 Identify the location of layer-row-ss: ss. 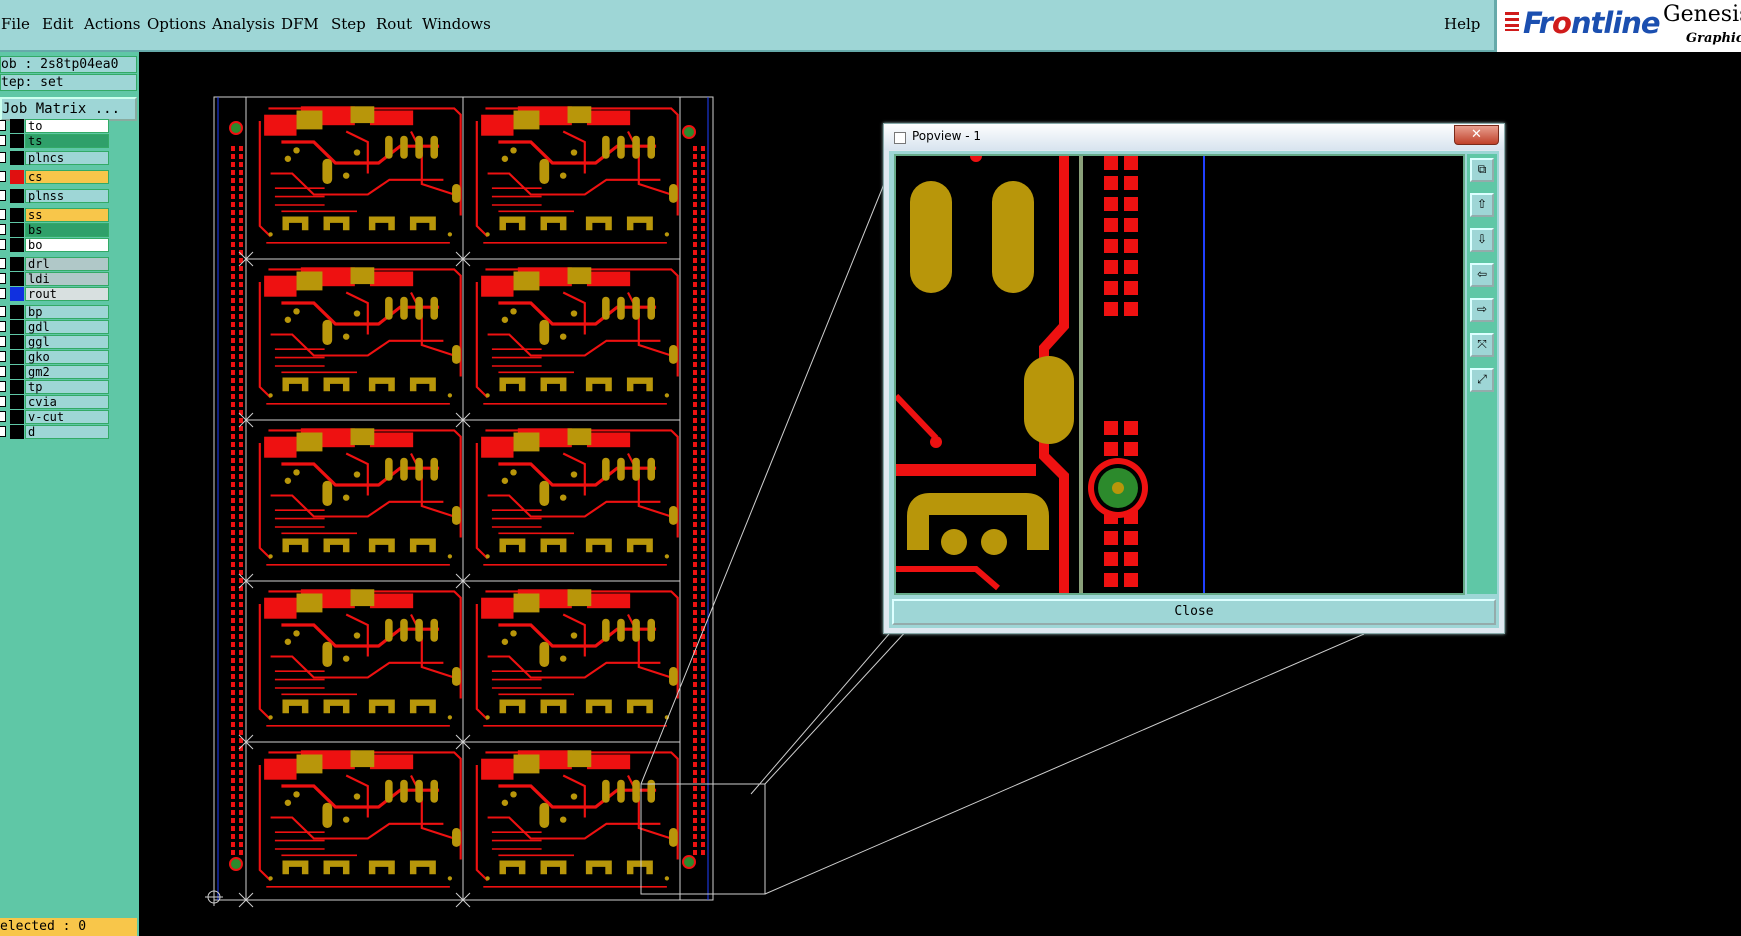
(55, 215).